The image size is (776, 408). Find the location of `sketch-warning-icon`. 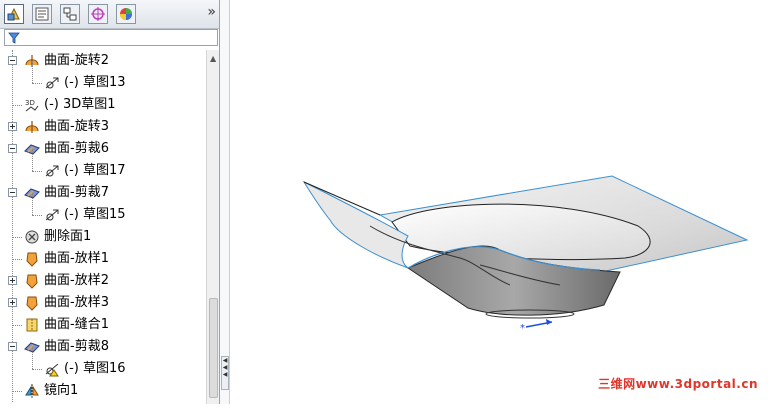

sketch-warning-icon is located at coordinates (52, 369).